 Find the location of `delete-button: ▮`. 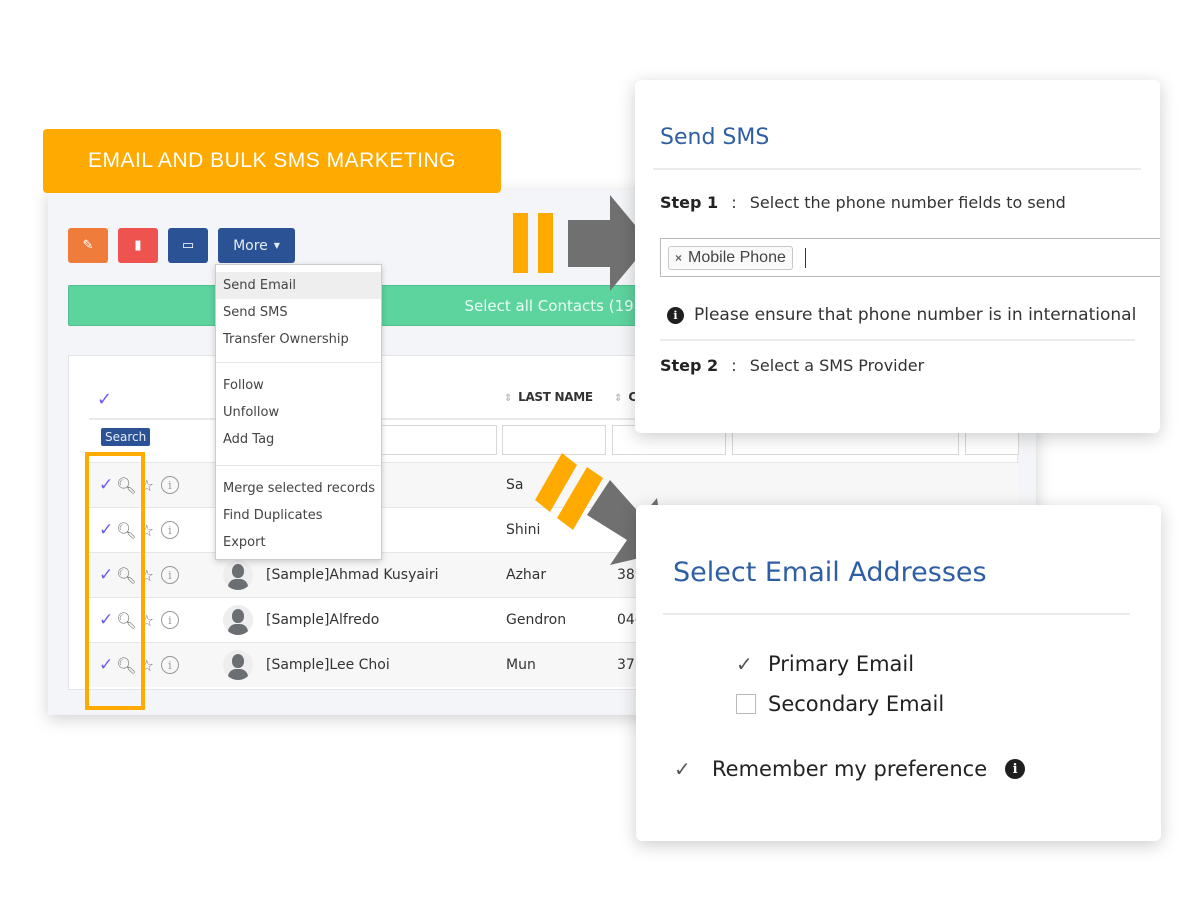

delete-button: ▮ is located at coordinates (138, 245).